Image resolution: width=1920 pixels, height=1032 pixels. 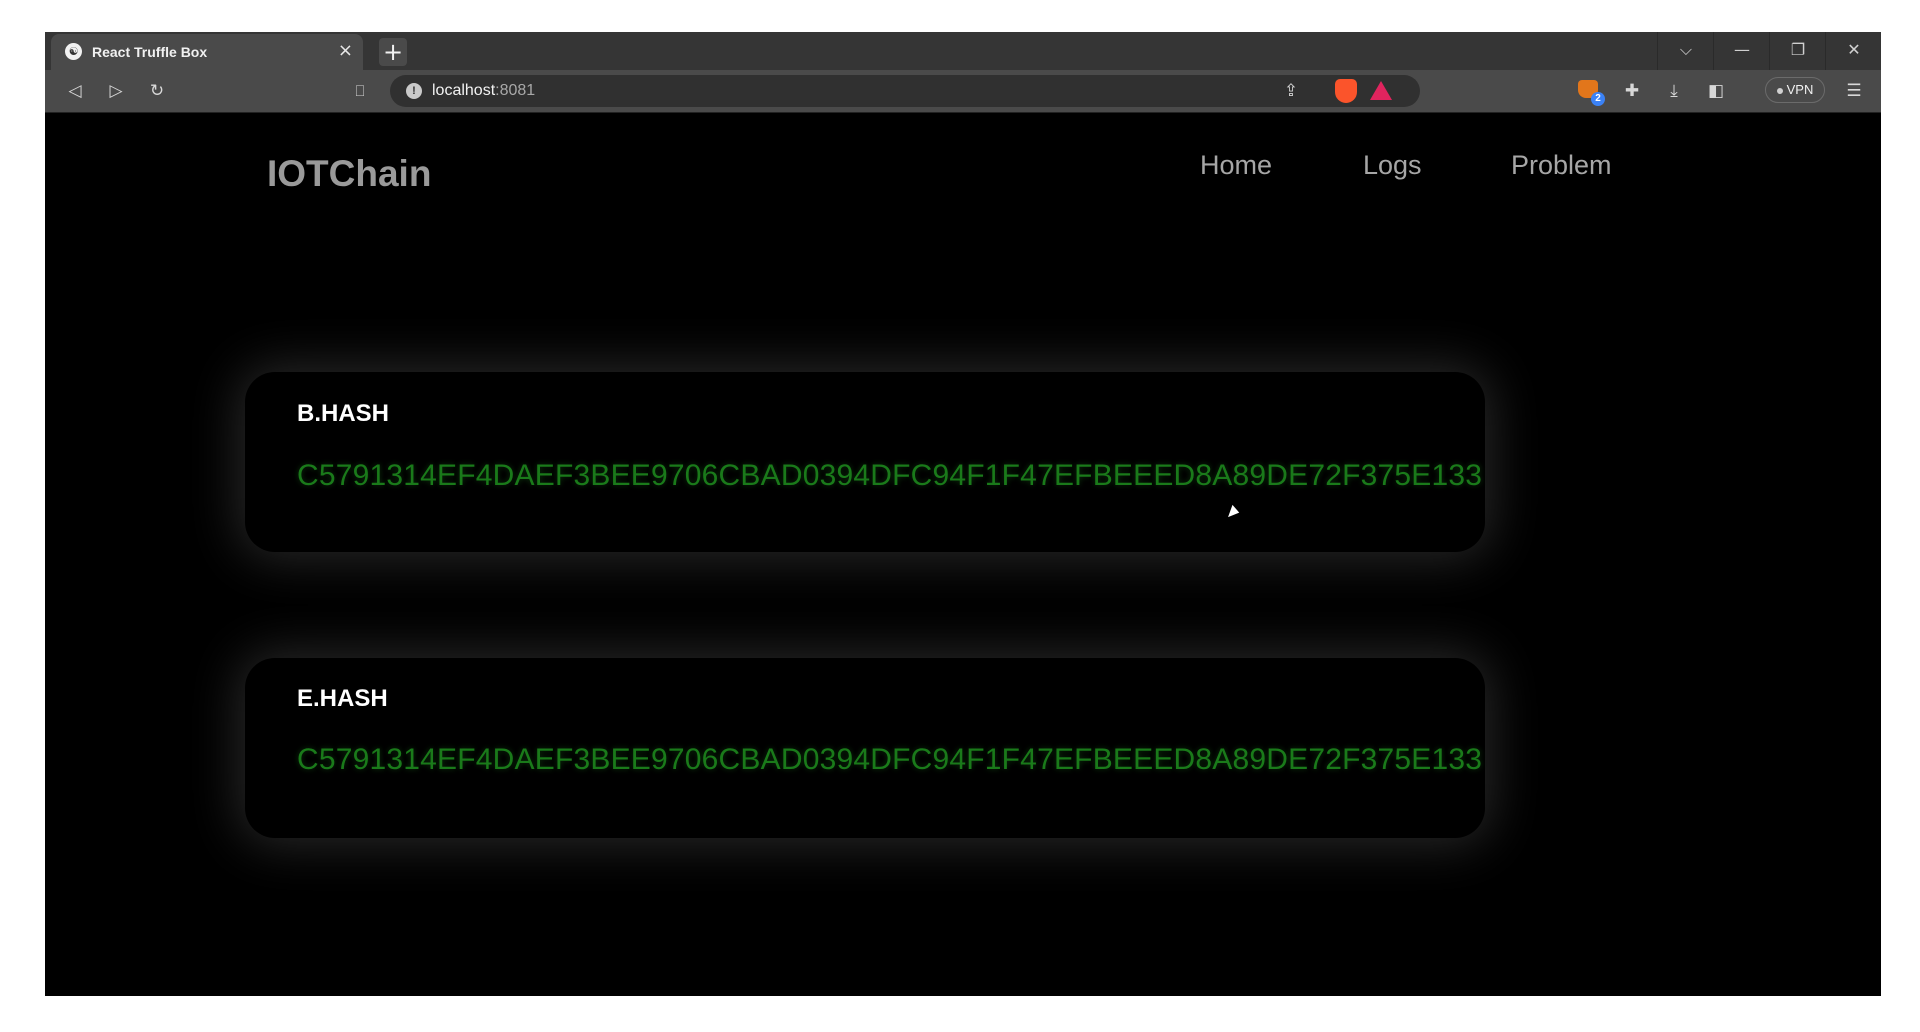 What do you see at coordinates (1381, 90) in the screenshot?
I see `brave-rewards-icon` at bounding box center [1381, 90].